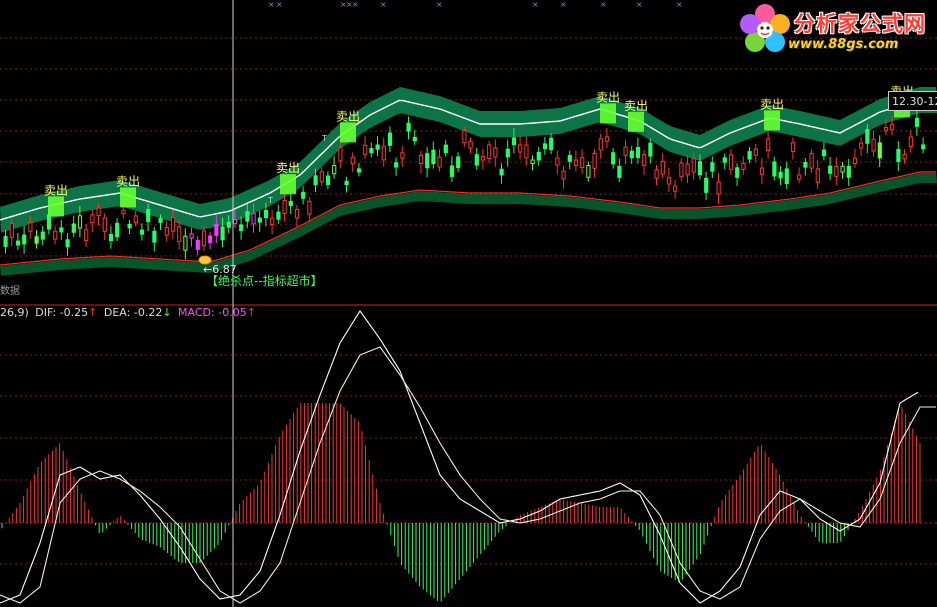 The height and width of the screenshot is (607, 937). Describe the element at coordinates (232, 312) in the screenshot. I see `macd-value: -0.05` at that location.